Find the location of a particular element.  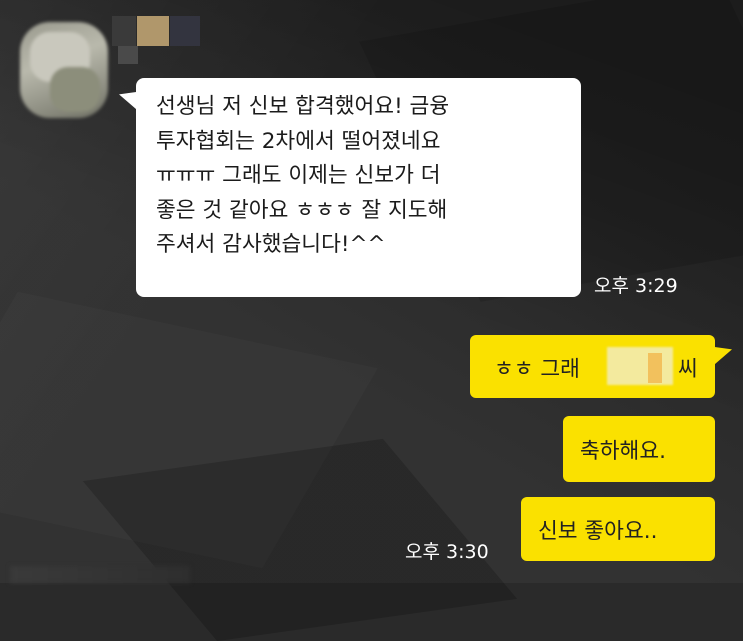

outgoing-message-bubble: 신보 좋아요.. is located at coordinates (618, 529).